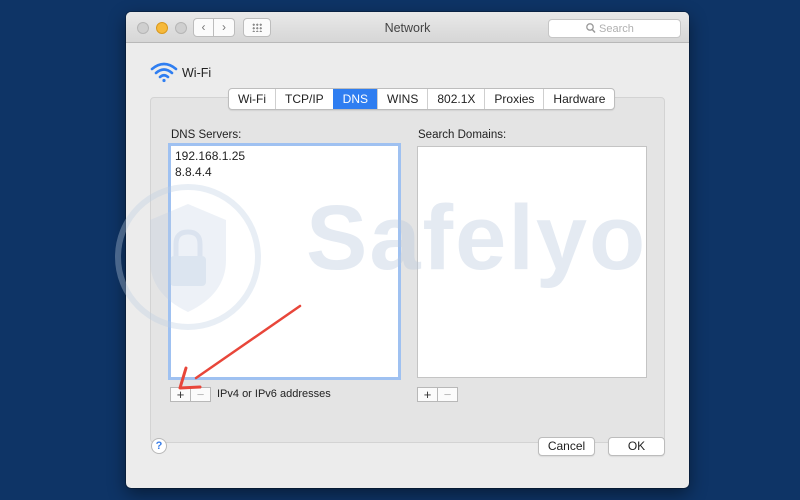 This screenshot has height=500, width=800. Describe the element at coordinates (193, 172) in the screenshot. I see `dns-server-entry: 8.8.4.4` at that location.